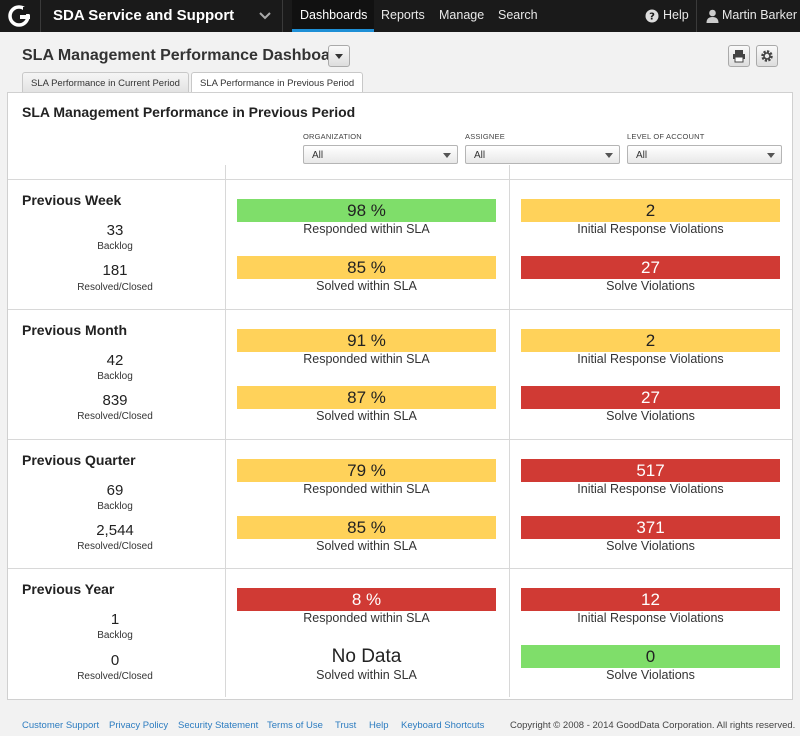  What do you see at coordinates (380, 154) in the screenshot?
I see `organization-filter-select: All` at bounding box center [380, 154].